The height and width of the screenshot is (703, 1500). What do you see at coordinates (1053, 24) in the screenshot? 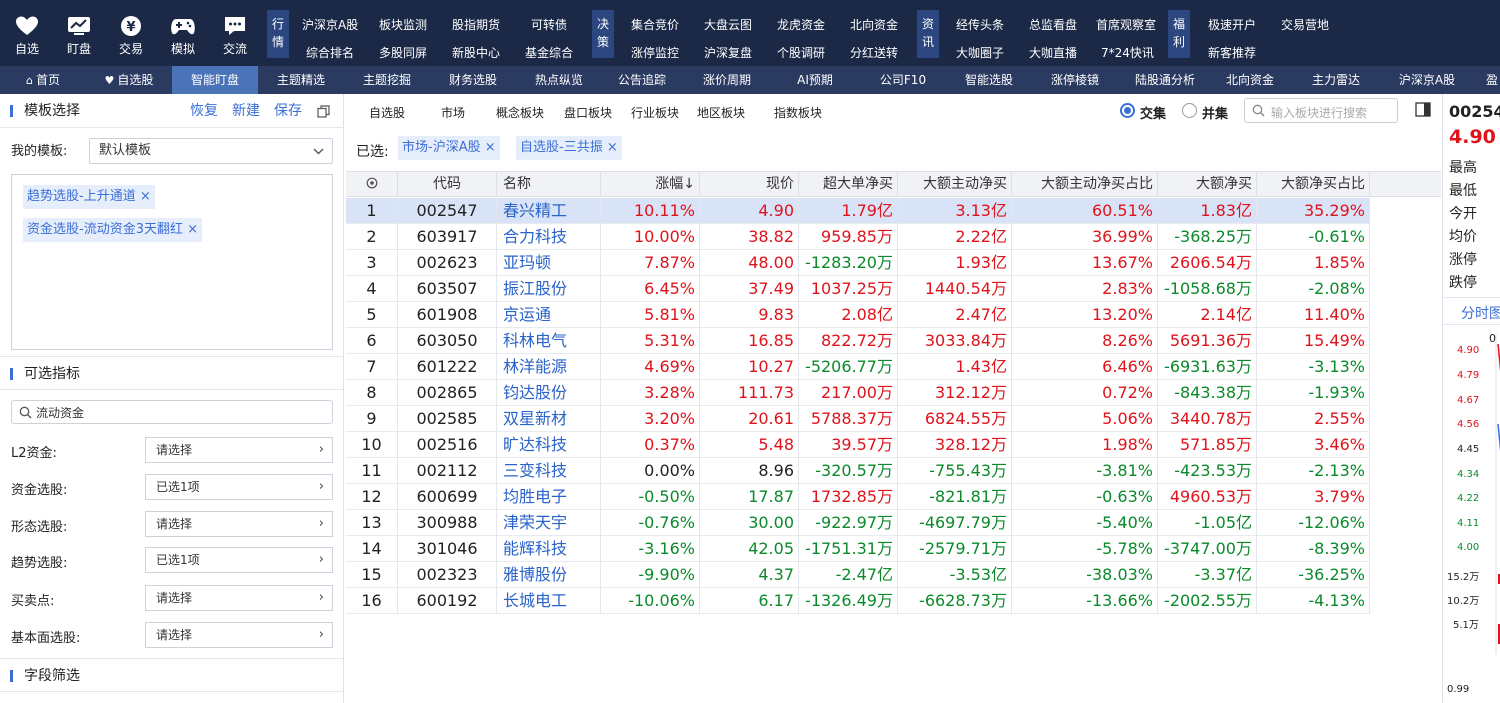
I see `nav-link: 总监看盘` at bounding box center [1053, 24].